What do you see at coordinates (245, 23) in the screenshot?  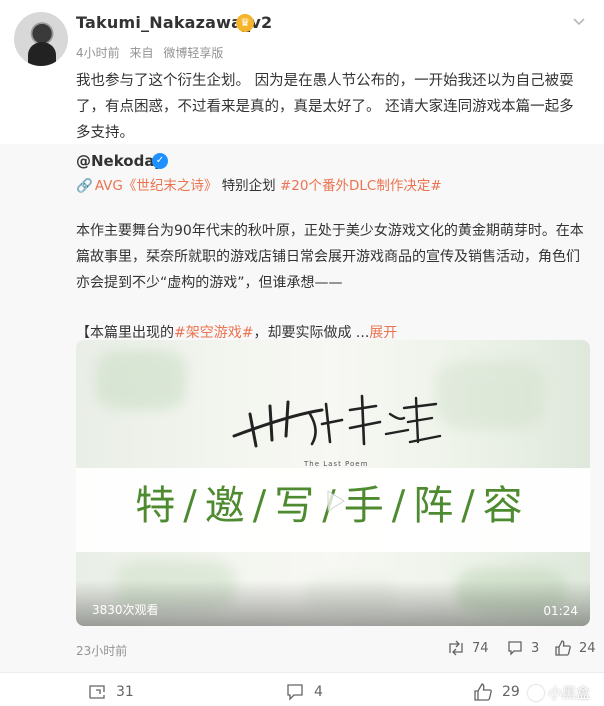 I see `vip-badge-icon: ♛` at bounding box center [245, 23].